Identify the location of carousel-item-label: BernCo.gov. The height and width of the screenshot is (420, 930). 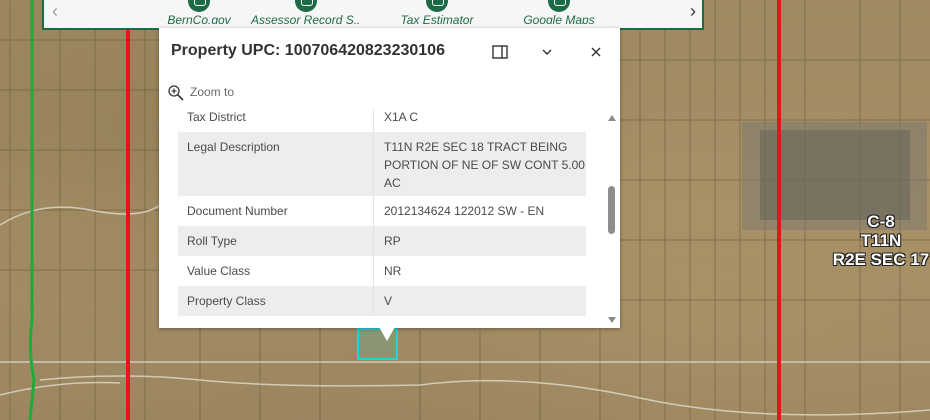
(199, 18).